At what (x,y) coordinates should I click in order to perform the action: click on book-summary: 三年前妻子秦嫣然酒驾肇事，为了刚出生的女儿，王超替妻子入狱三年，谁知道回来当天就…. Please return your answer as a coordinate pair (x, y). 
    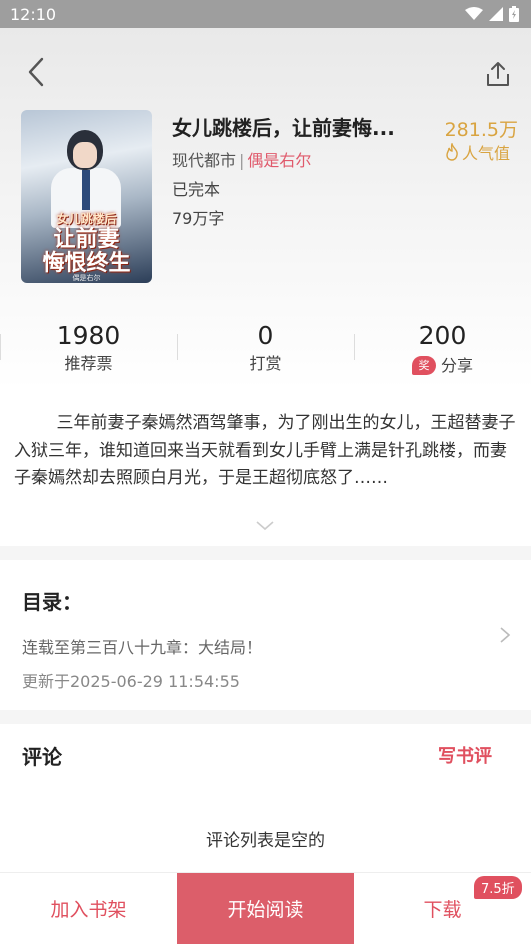
    Looking at the image, I should click on (265, 450).